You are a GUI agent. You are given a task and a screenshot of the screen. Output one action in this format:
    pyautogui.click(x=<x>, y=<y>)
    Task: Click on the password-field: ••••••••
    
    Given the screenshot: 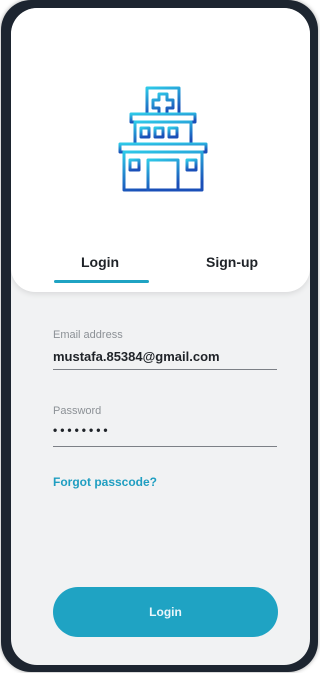 What is the action you would take?
    pyautogui.click(x=82, y=430)
    